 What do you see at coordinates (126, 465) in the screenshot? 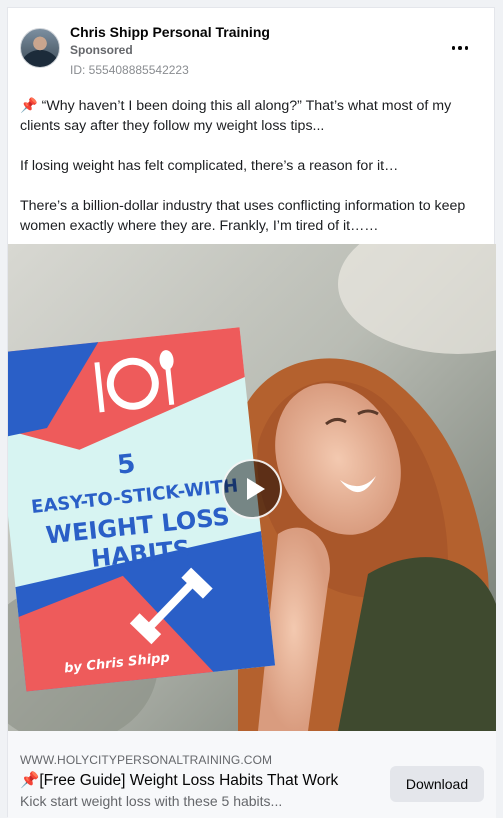
I see `ebook-title-number: 5` at bounding box center [126, 465].